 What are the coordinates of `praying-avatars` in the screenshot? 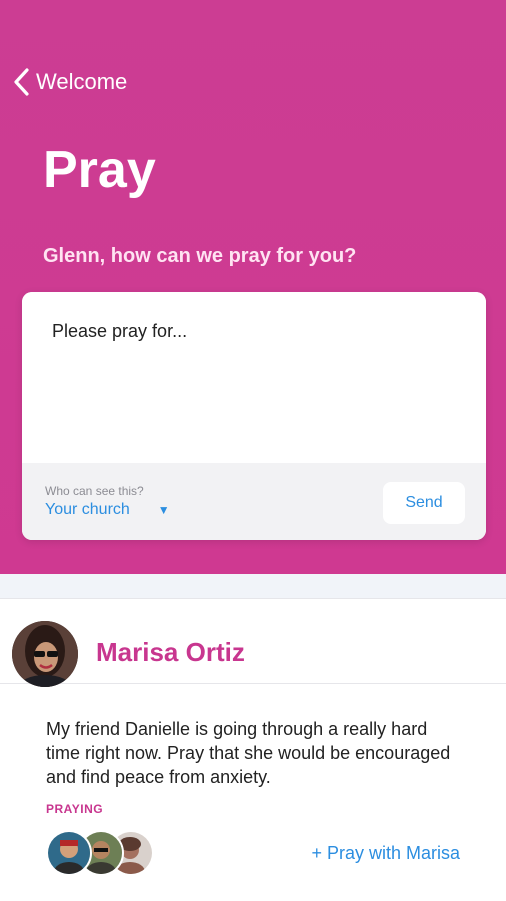 It's located at (100, 853).